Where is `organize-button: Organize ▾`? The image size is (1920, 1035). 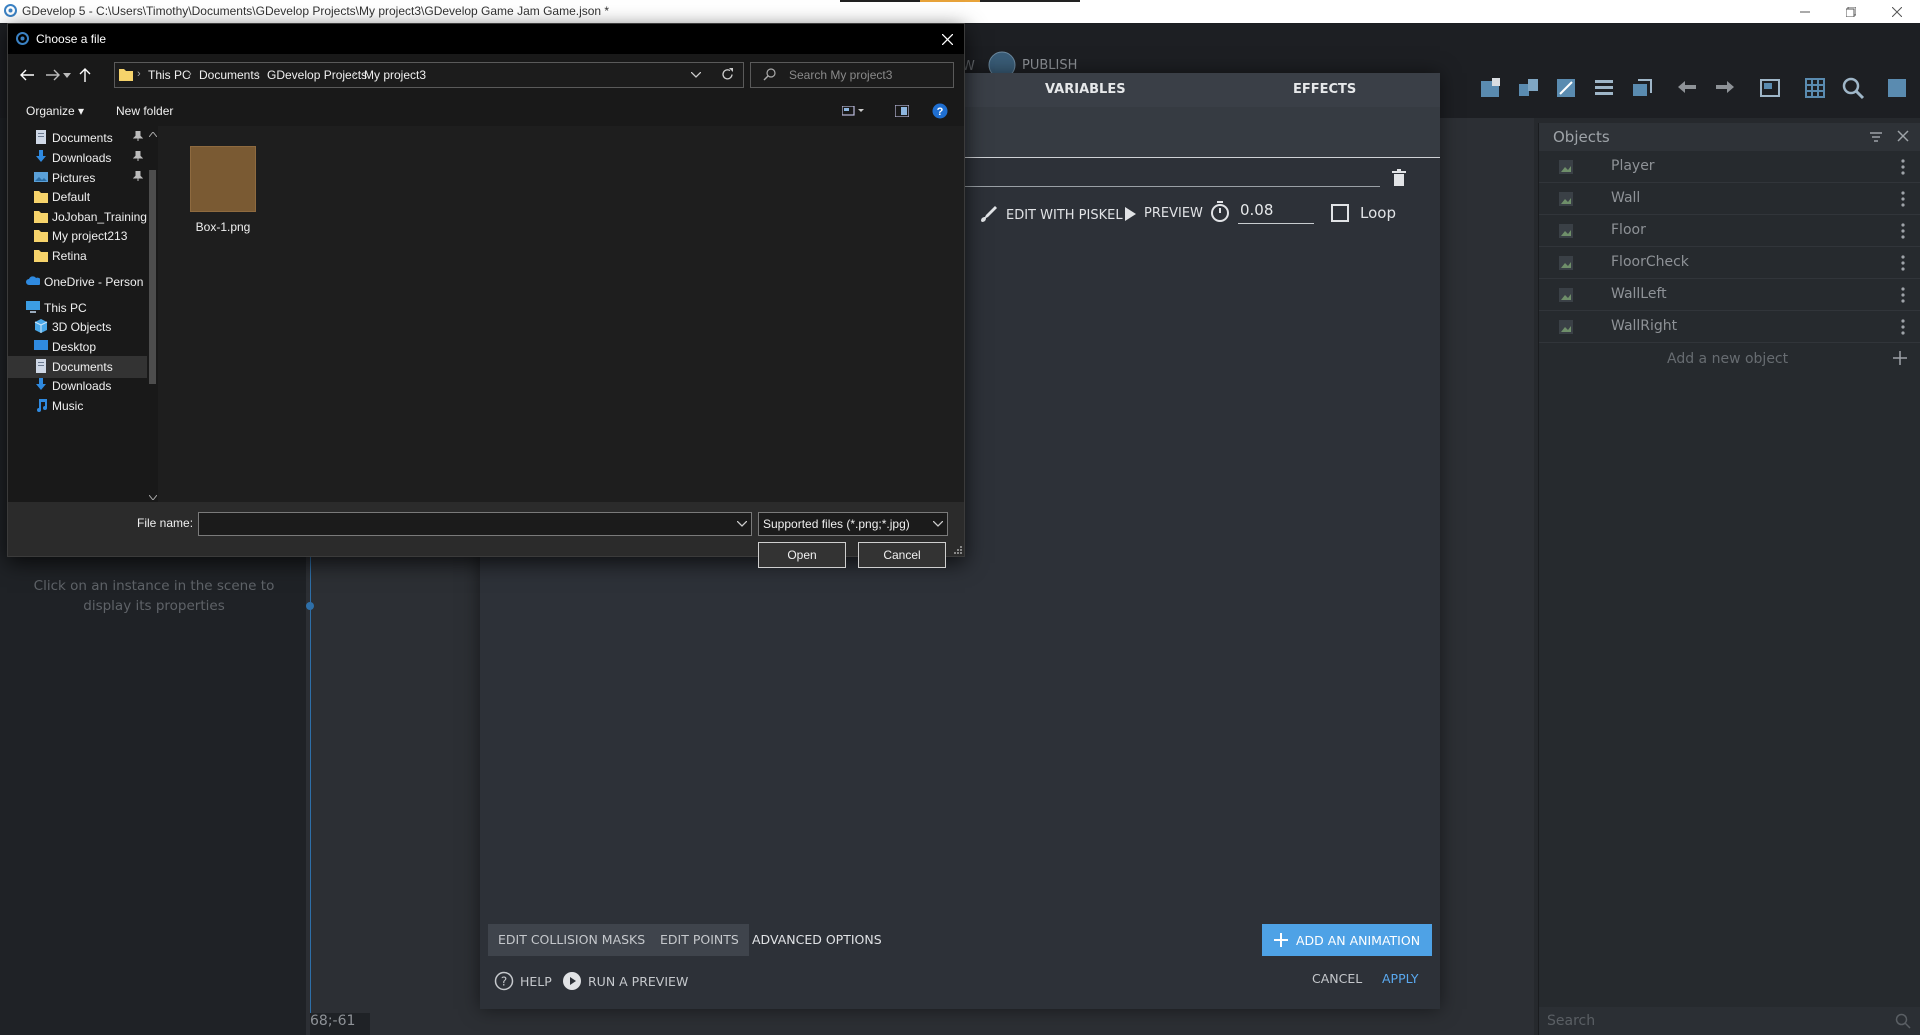
organize-button: Organize ▾ is located at coordinates (55, 111).